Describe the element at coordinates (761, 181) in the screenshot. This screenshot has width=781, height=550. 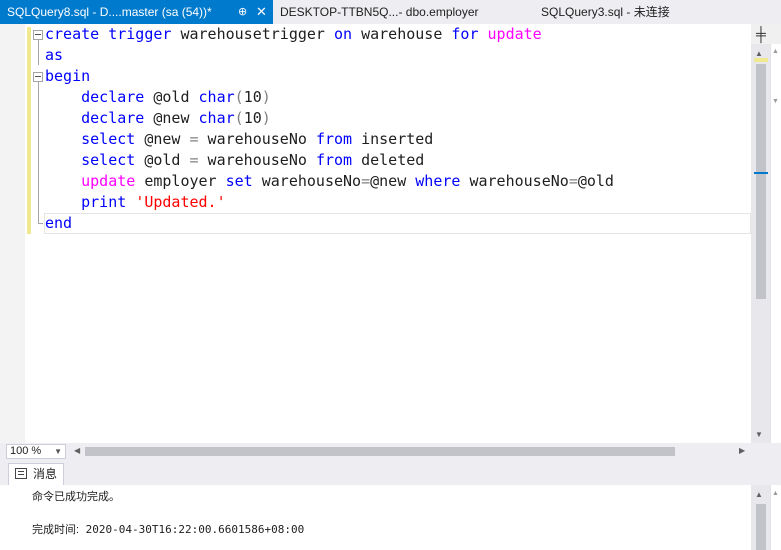
I see `editor-scroll-thumb` at that location.